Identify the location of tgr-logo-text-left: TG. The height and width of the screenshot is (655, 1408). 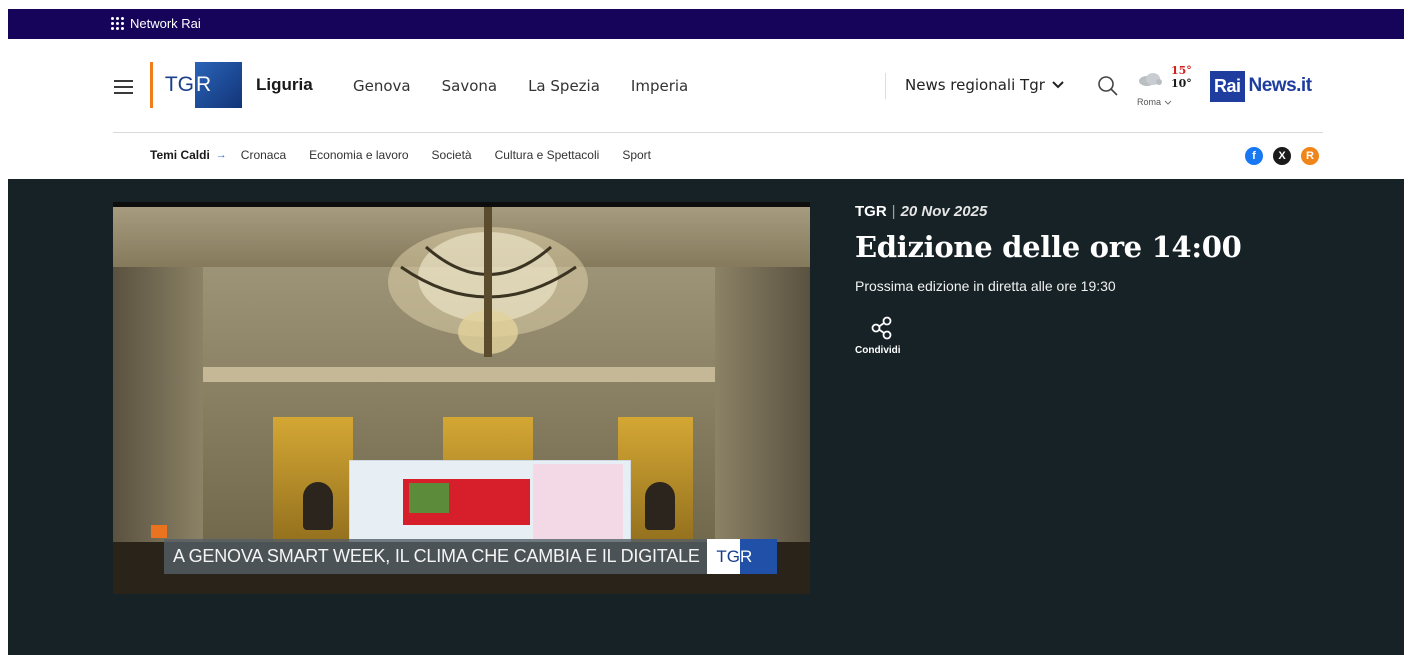
(174, 85).